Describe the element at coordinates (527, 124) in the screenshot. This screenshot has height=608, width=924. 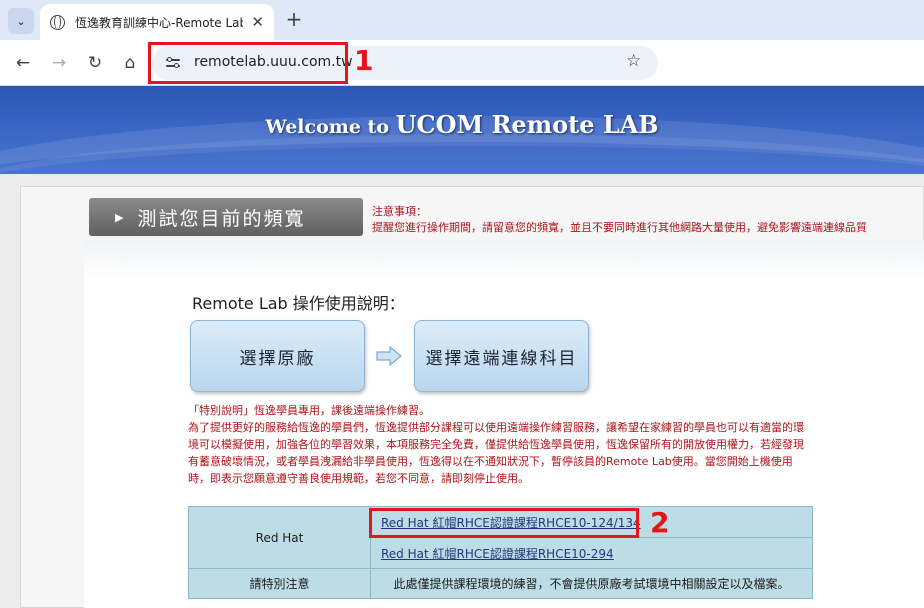
I see `banner-brand: UCOM Remote LAB` at that location.